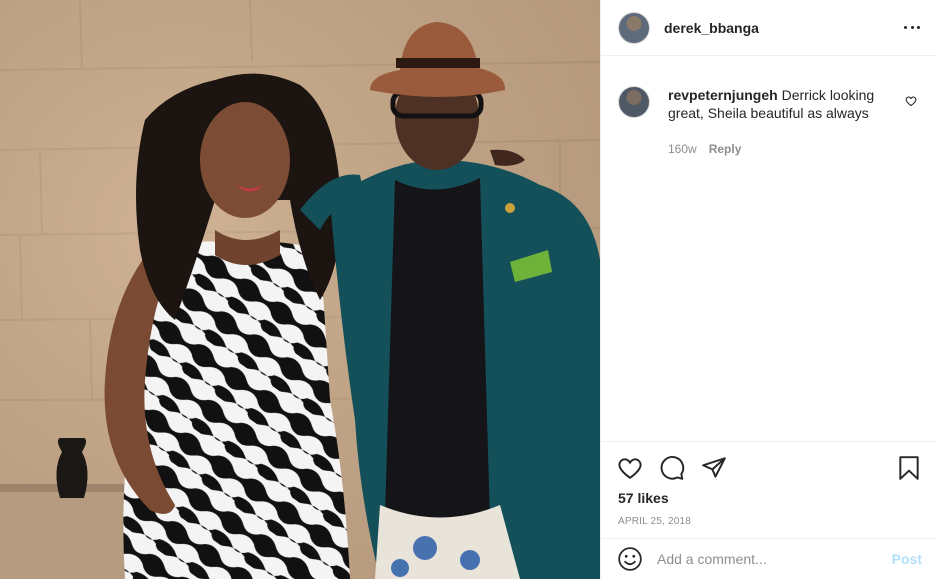 This screenshot has height=579, width=937. Describe the element at coordinates (643, 498) in the screenshot. I see `like-count: 57 likes` at that location.